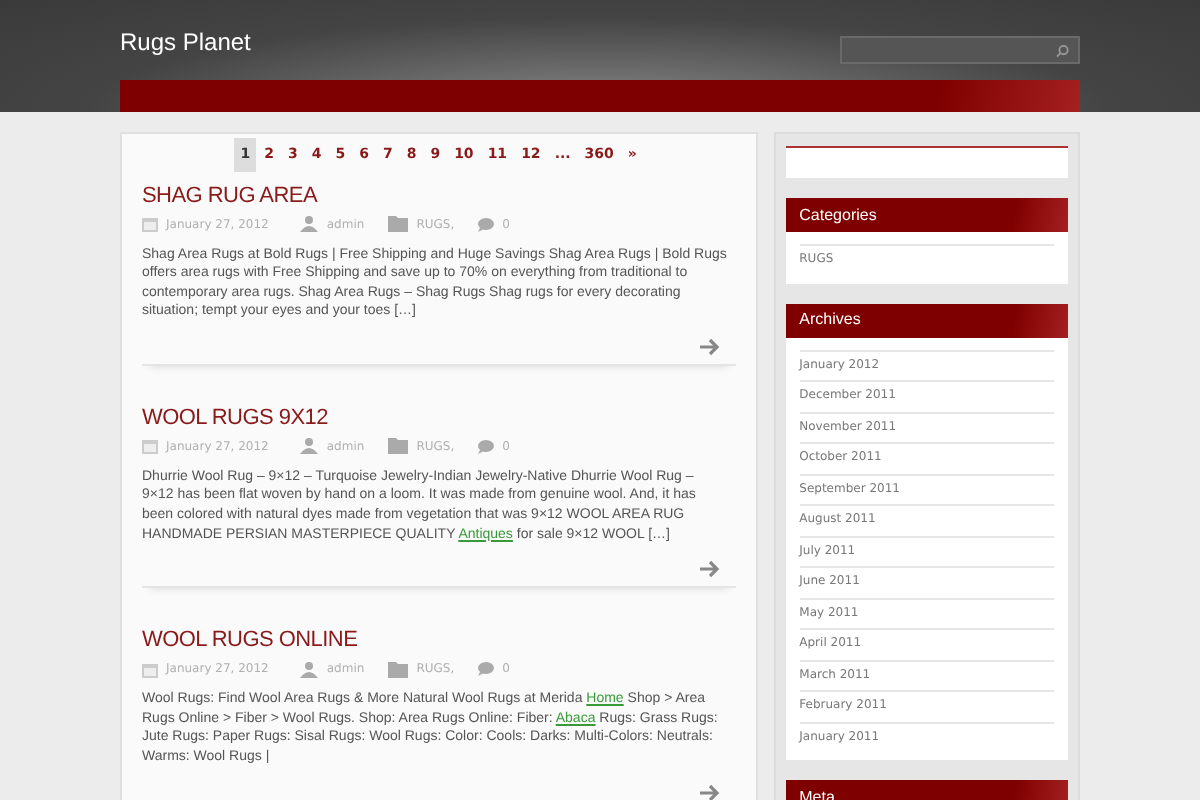 This screenshot has height=800, width=1200. What do you see at coordinates (926, 215) in the screenshot?
I see `widget-title: Categories` at bounding box center [926, 215].